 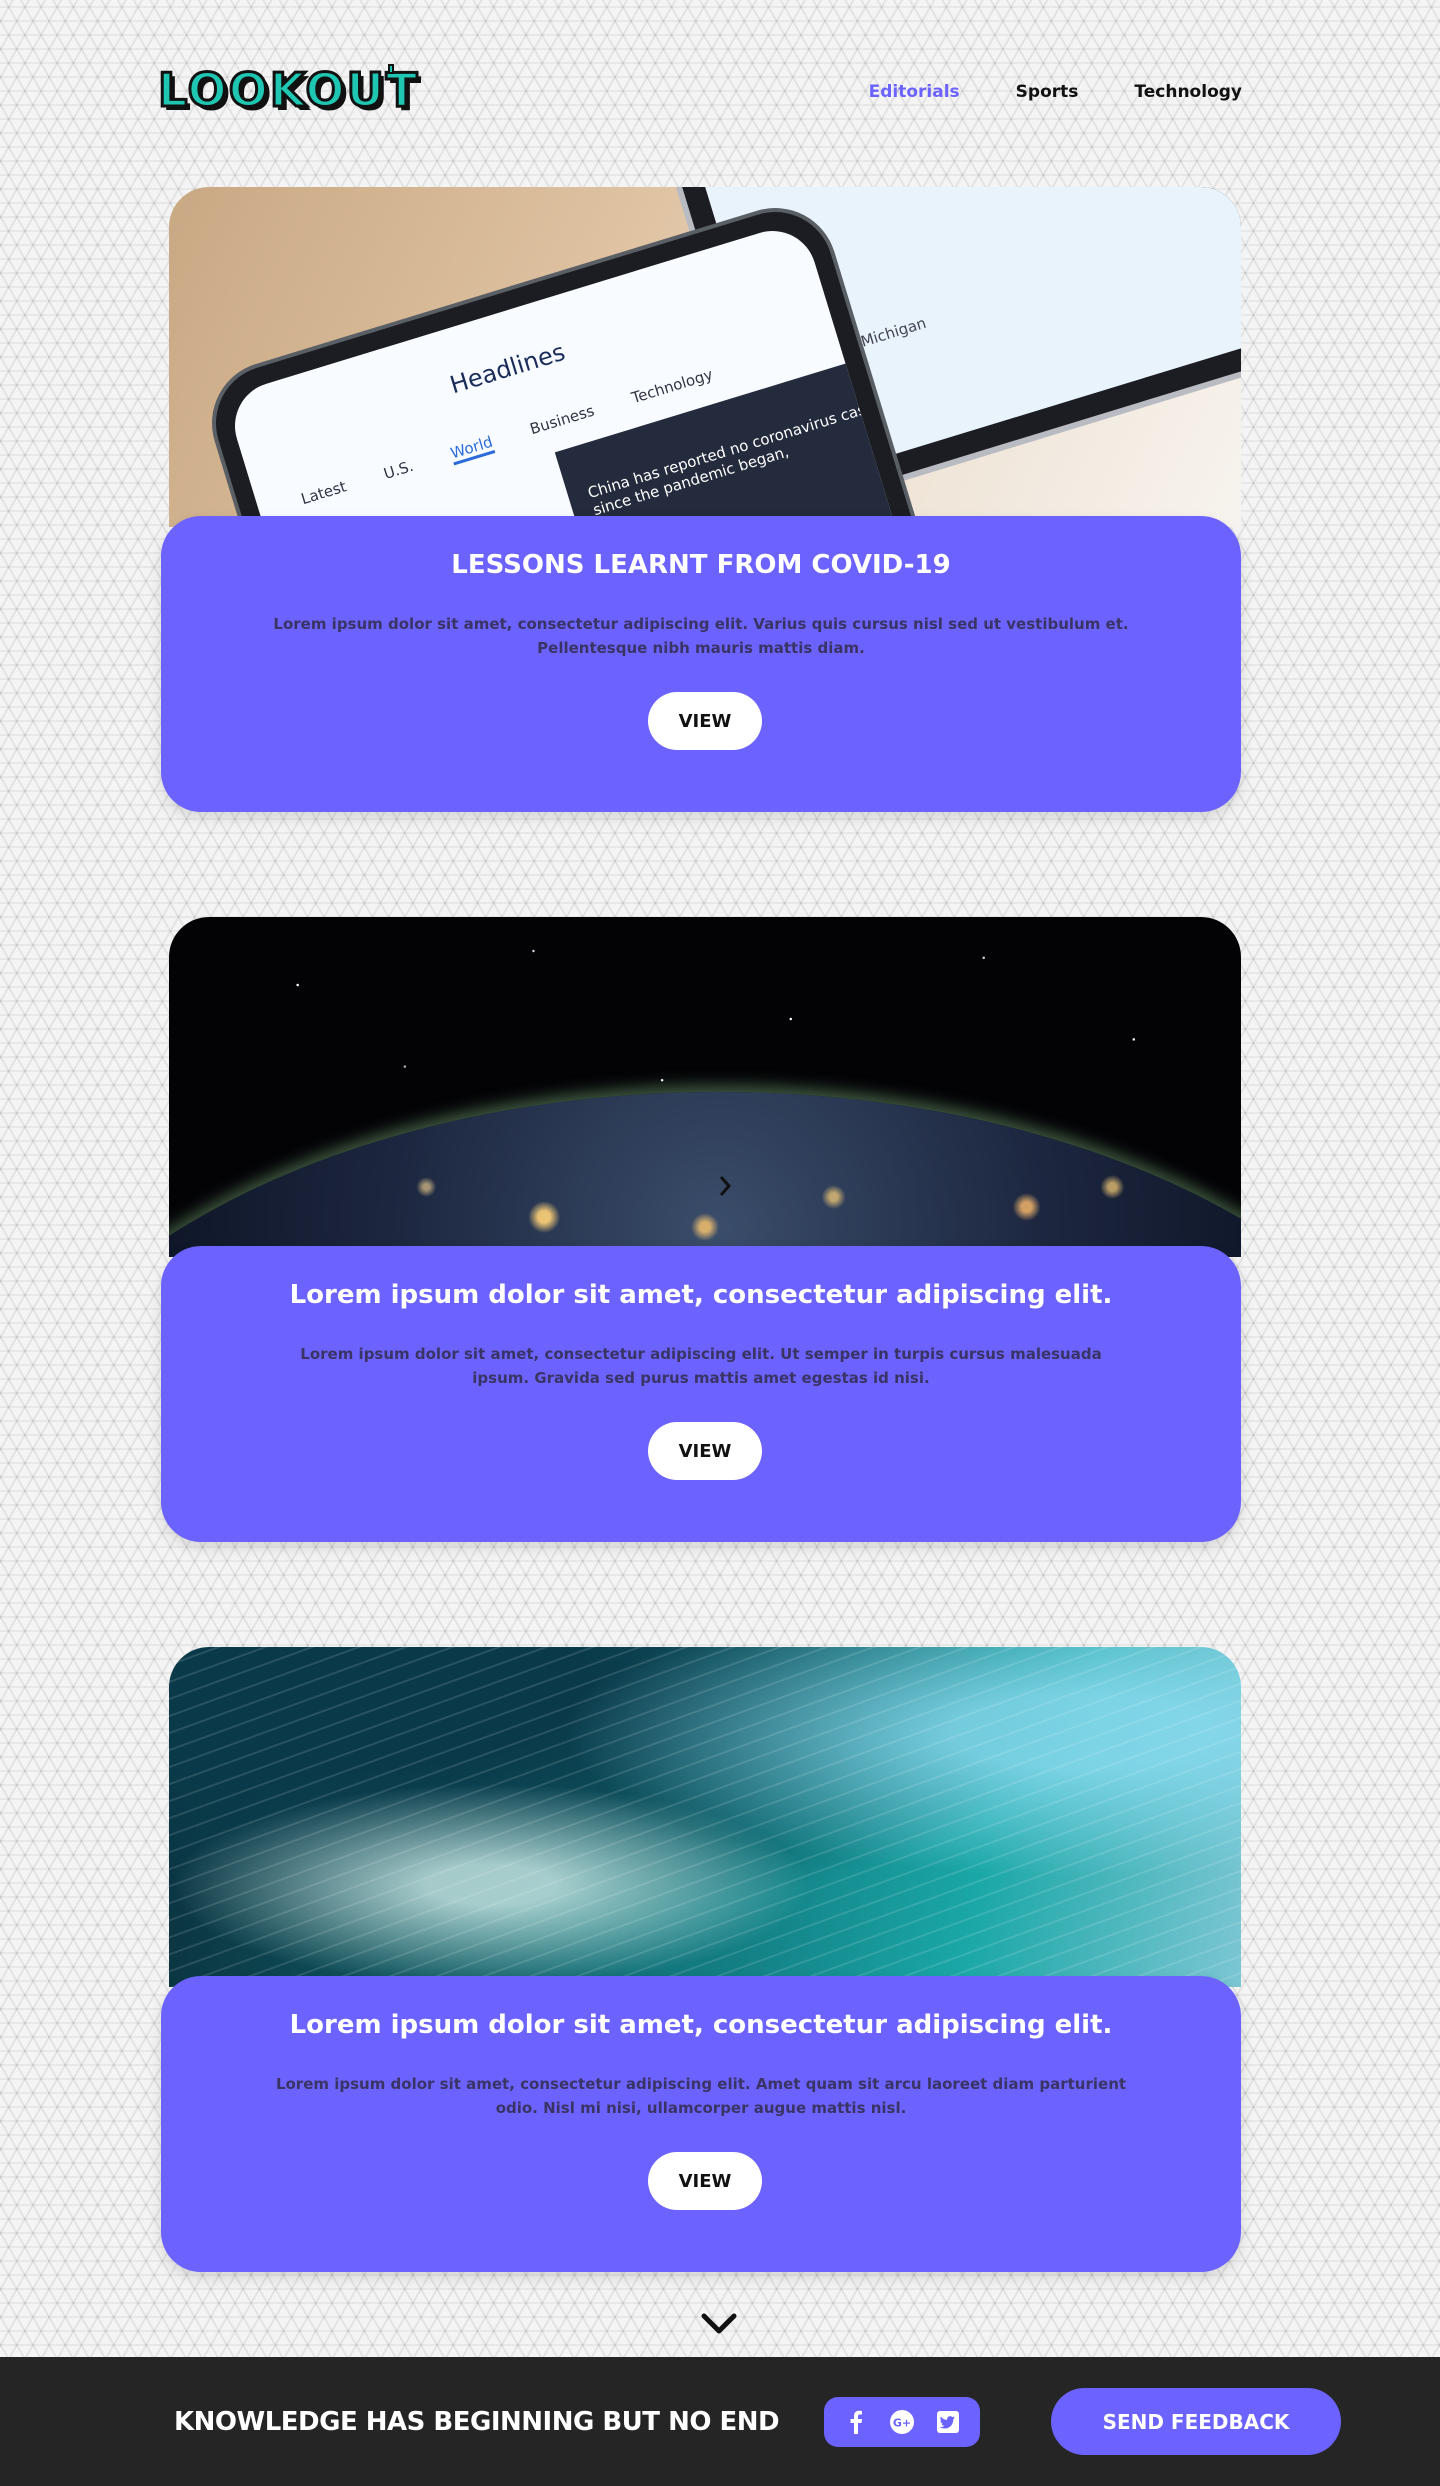 I want to click on phone-tab: World, so click(x=472, y=449).